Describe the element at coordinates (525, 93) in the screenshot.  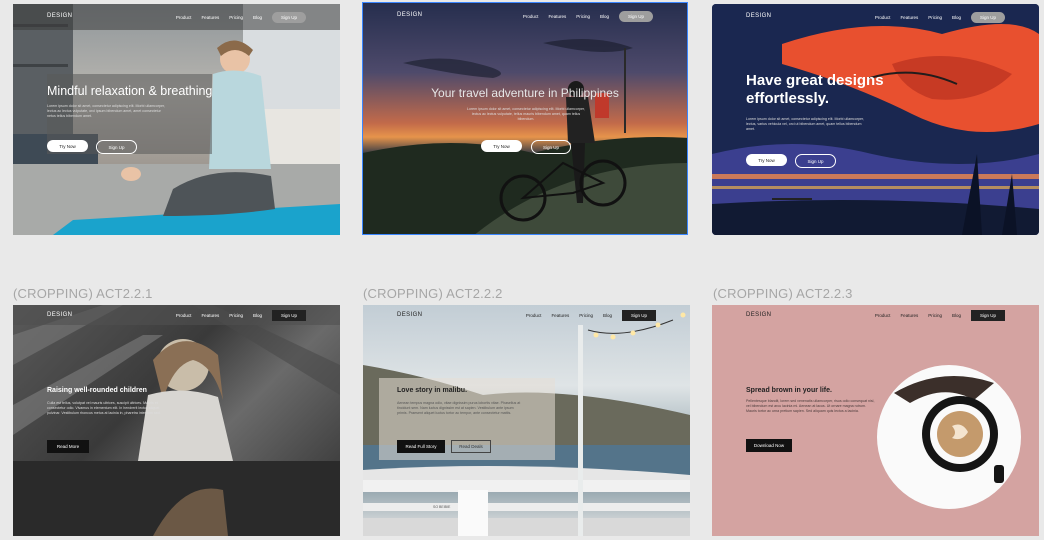
I see `hero-heading: Your travel adventure in Philippines` at that location.